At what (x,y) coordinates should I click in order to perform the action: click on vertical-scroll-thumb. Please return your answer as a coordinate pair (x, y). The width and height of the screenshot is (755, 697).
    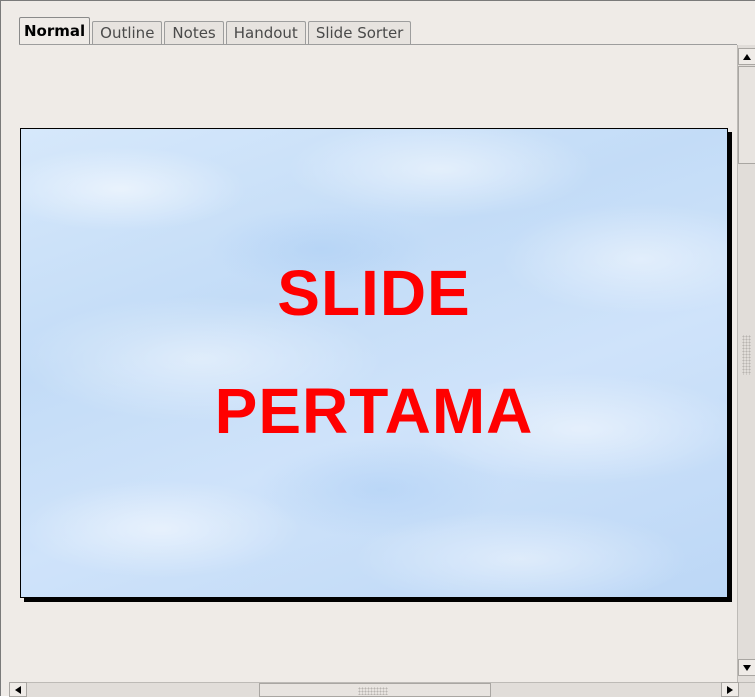
    Looking at the image, I should click on (746, 115).